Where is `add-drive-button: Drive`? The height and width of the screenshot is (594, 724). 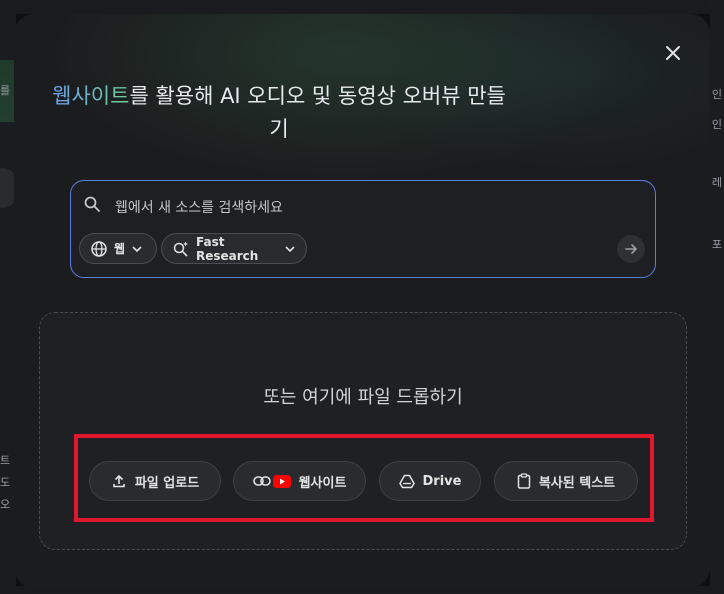 add-drive-button: Drive is located at coordinates (430, 481).